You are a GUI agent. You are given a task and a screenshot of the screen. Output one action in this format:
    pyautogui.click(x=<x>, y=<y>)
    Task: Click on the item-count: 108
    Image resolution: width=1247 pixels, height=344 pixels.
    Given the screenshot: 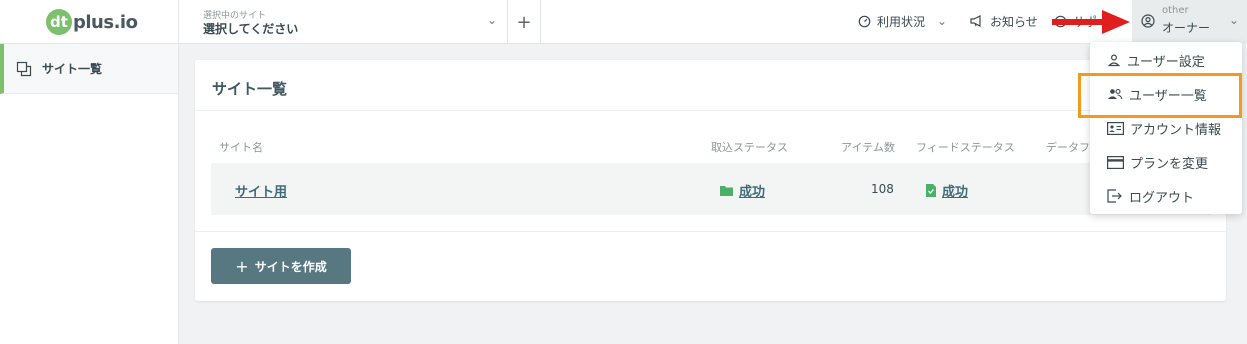 What is the action you would take?
    pyautogui.click(x=882, y=189)
    